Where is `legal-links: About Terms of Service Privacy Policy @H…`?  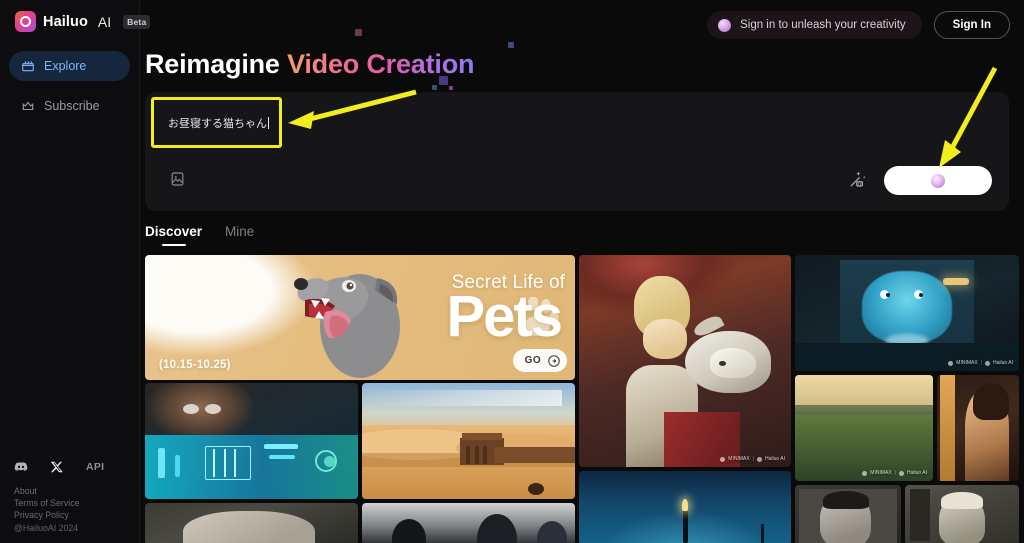 legal-links: About Terms of Service Privacy Policy @H… is located at coordinates (47, 509).